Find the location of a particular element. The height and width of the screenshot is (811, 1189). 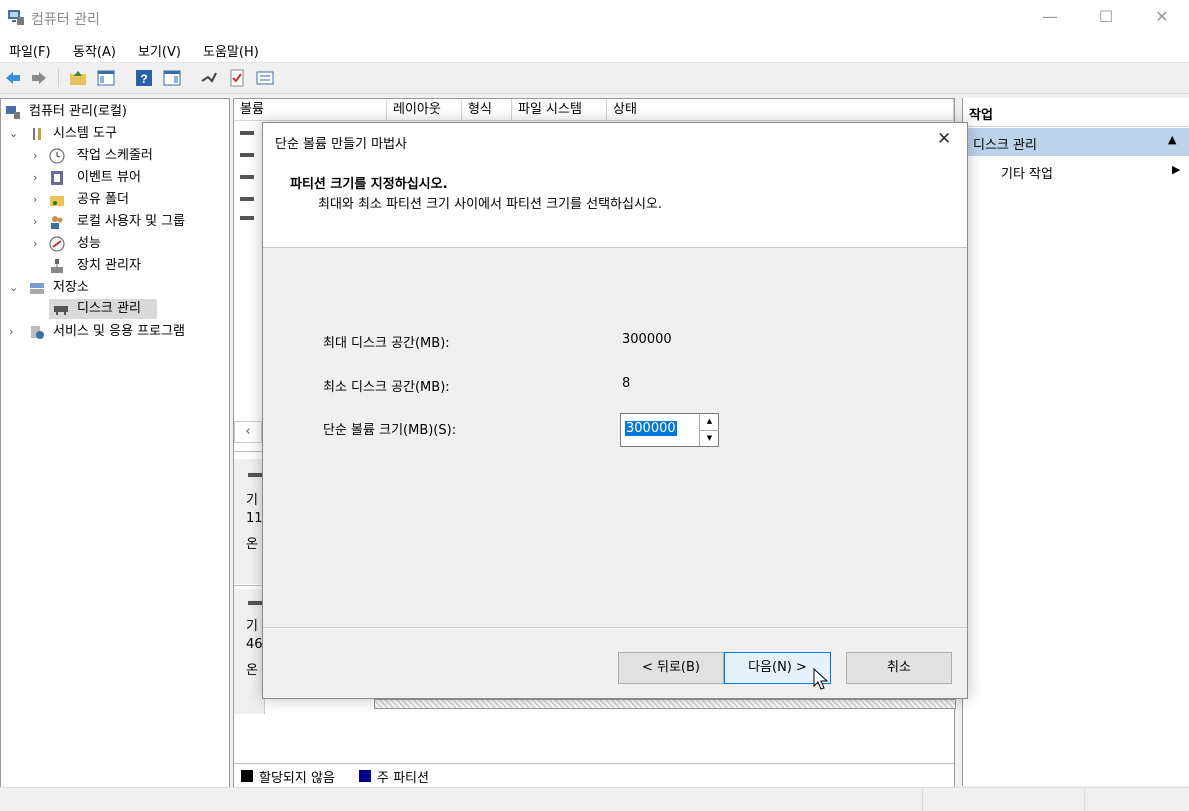

max-space-value: 300000 is located at coordinates (647, 339).